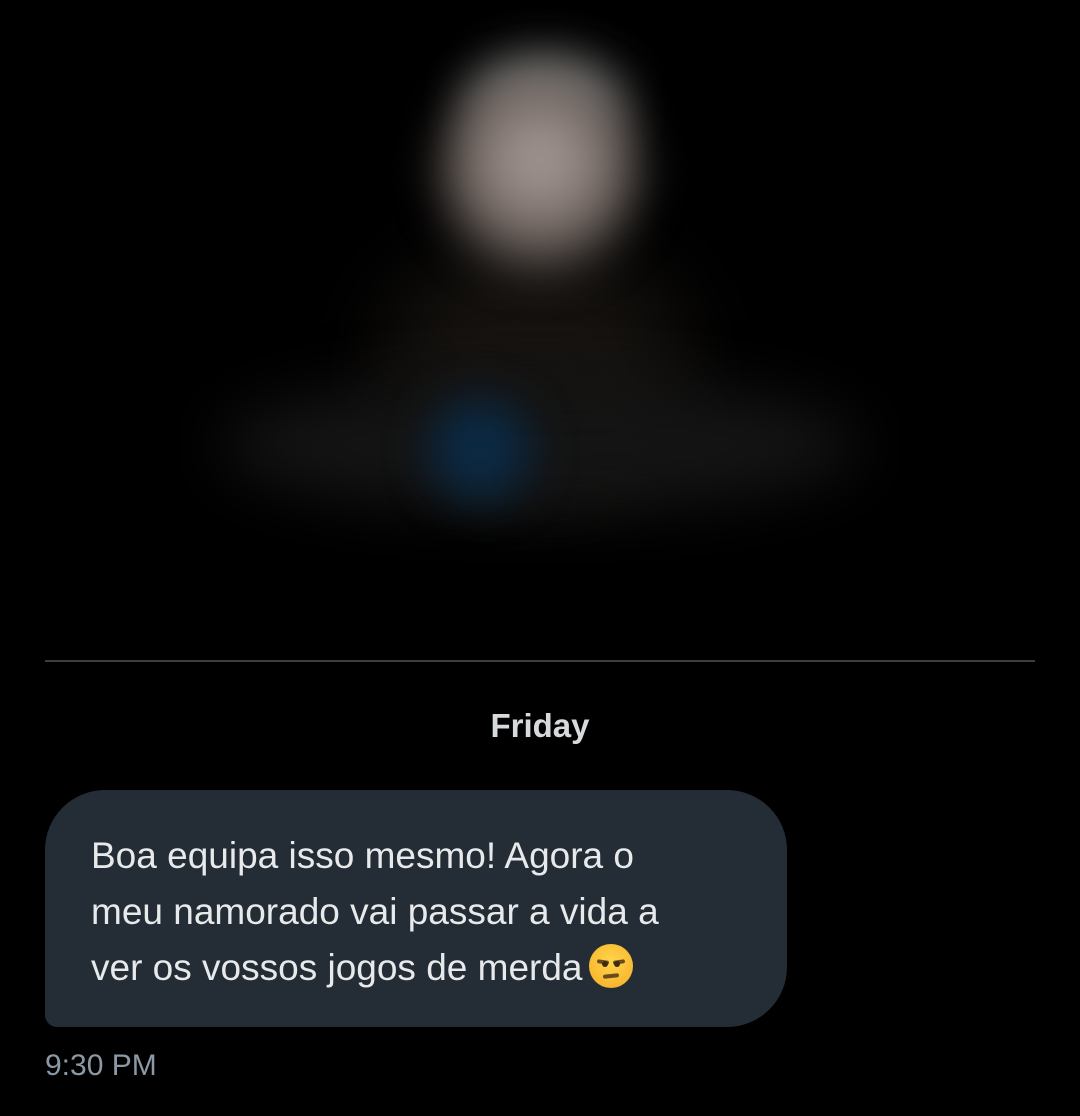  I want to click on unamused-face-icon, so click(610, 966).